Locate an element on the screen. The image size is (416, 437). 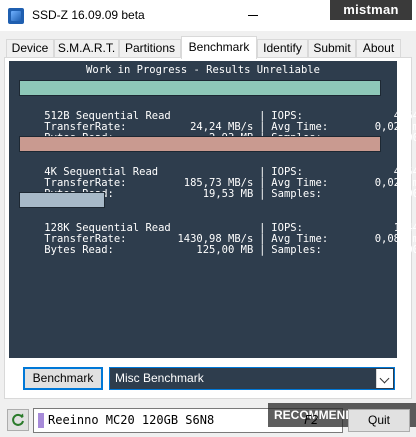
quit-button: Quit is located at coordinates (379, 420).